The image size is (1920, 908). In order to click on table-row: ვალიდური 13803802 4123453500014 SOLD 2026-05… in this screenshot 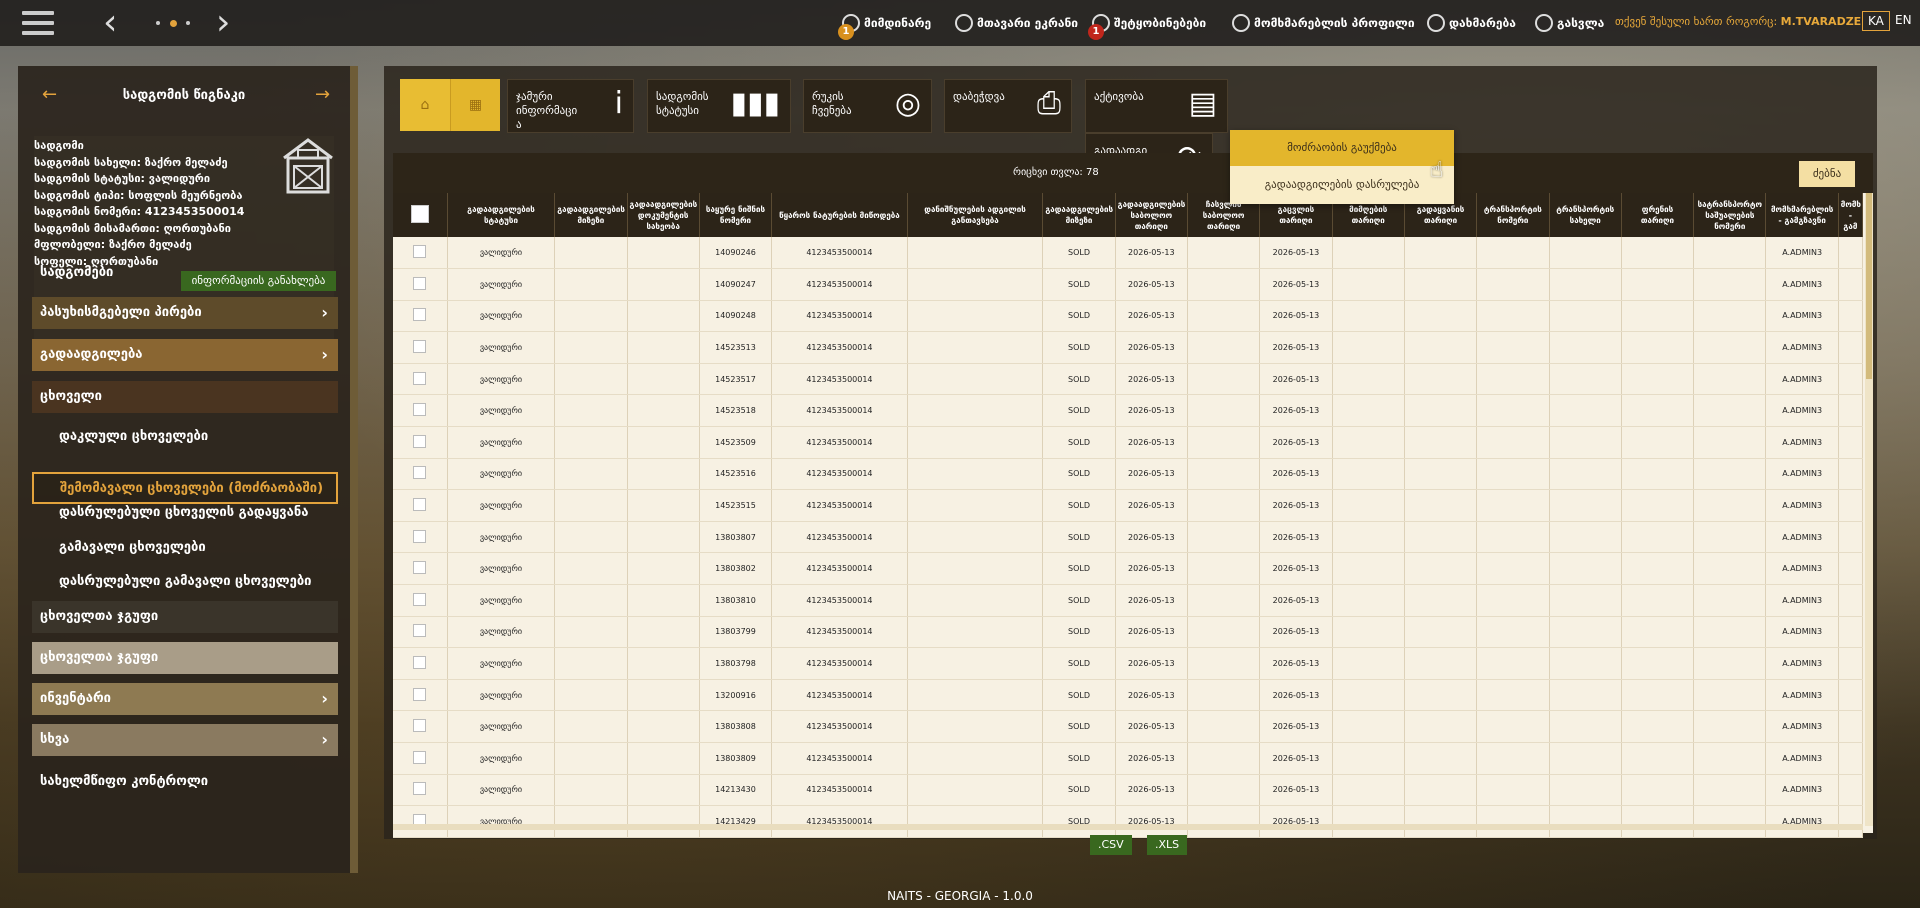, I will do `click(1128, 569)`.